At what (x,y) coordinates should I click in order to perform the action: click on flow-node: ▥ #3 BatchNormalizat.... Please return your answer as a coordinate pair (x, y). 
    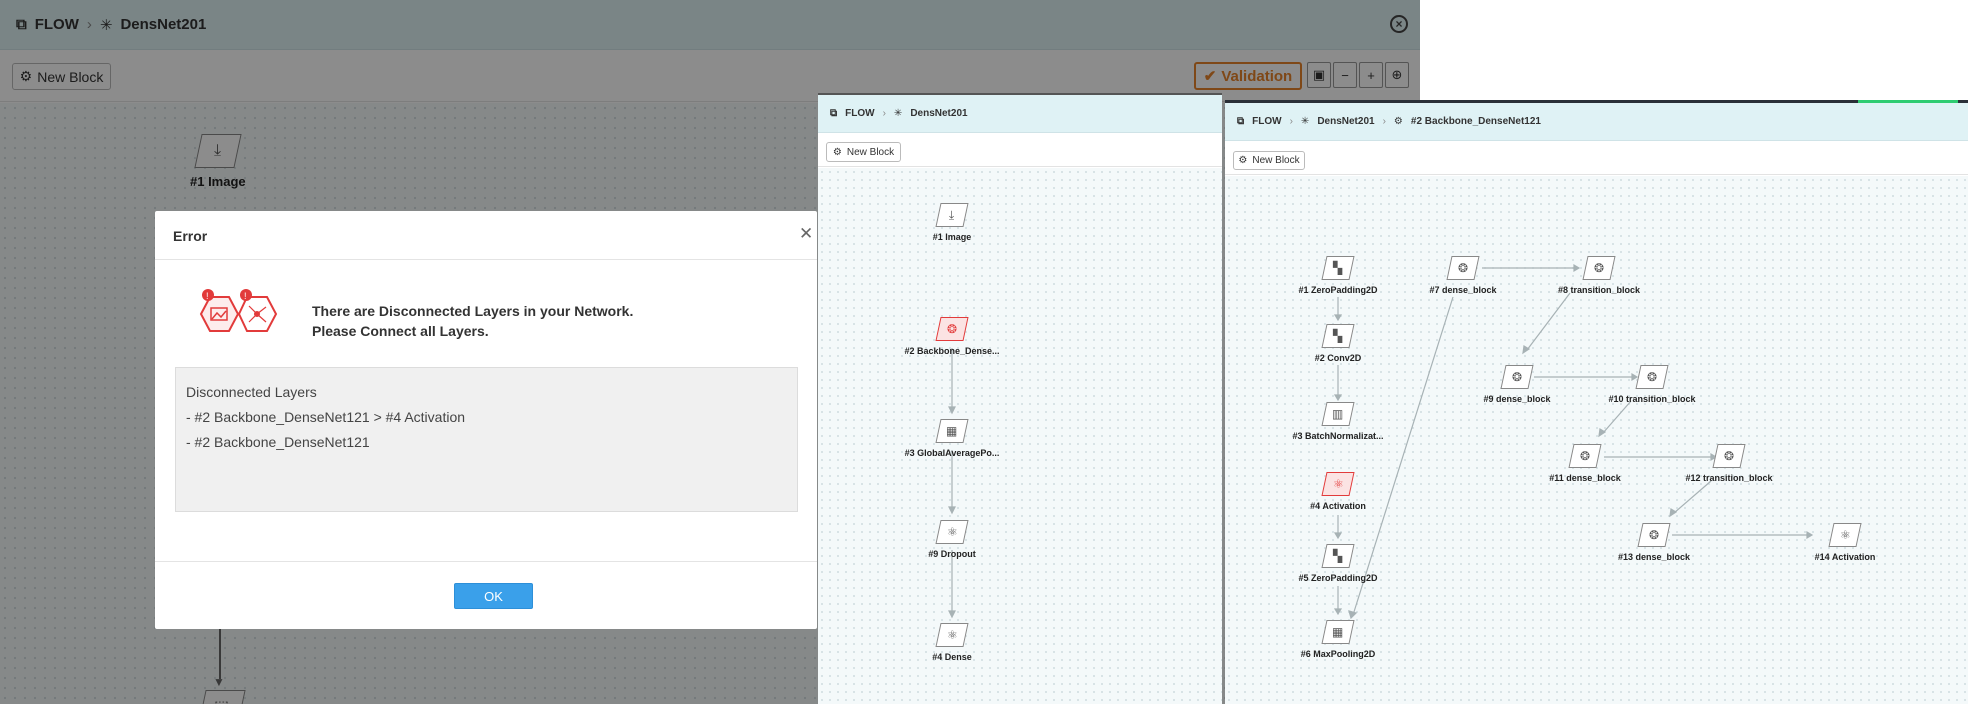
    Looking at the image, I should click on (1338, 421).